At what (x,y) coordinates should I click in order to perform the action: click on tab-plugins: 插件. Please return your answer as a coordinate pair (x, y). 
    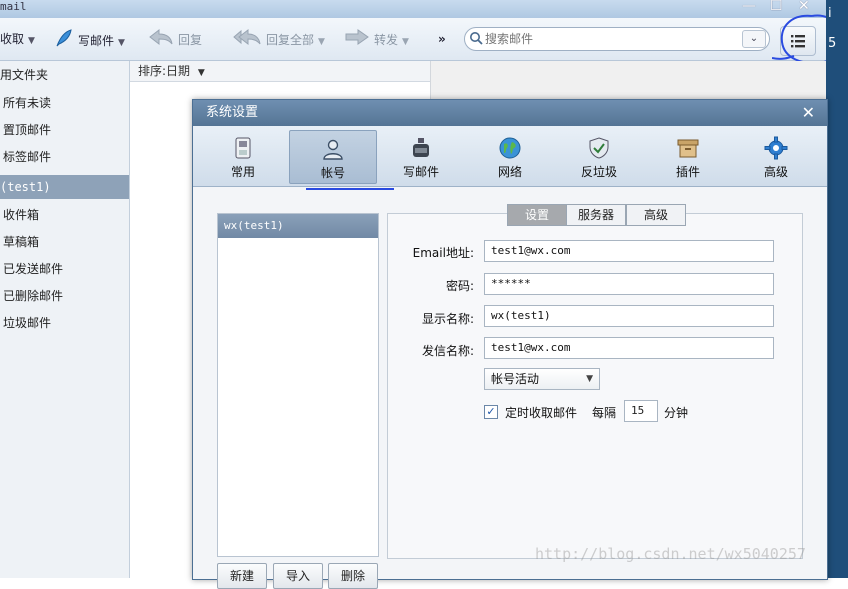
    Looking at the image, I should click on (688, 156).